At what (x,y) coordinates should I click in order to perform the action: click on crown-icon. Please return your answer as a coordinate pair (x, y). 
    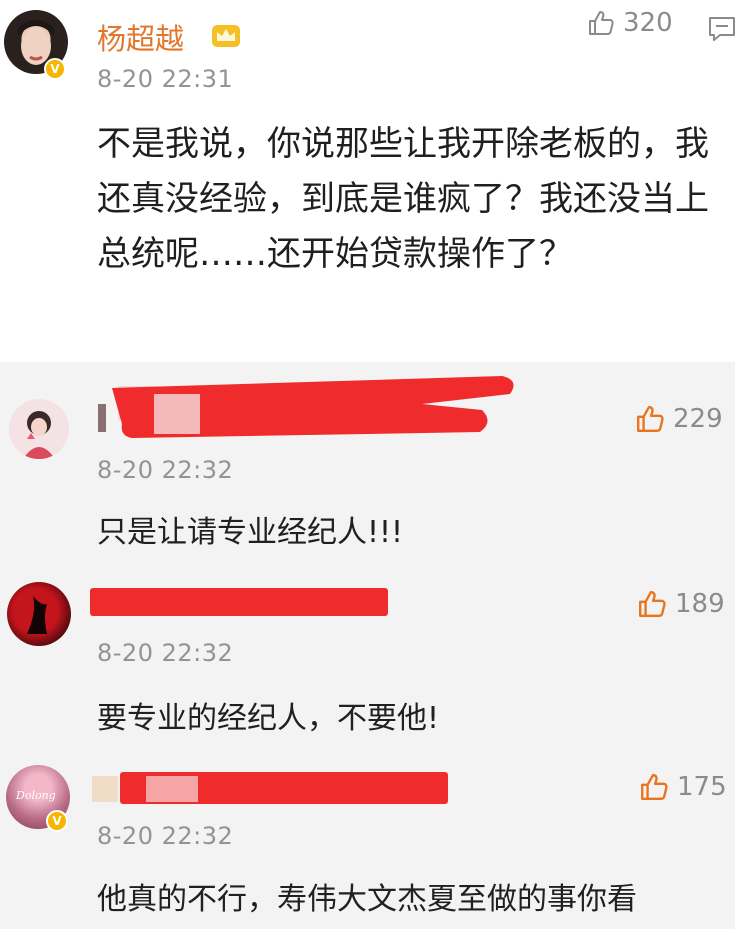
    Looking at the image, I should click on (226, 36).